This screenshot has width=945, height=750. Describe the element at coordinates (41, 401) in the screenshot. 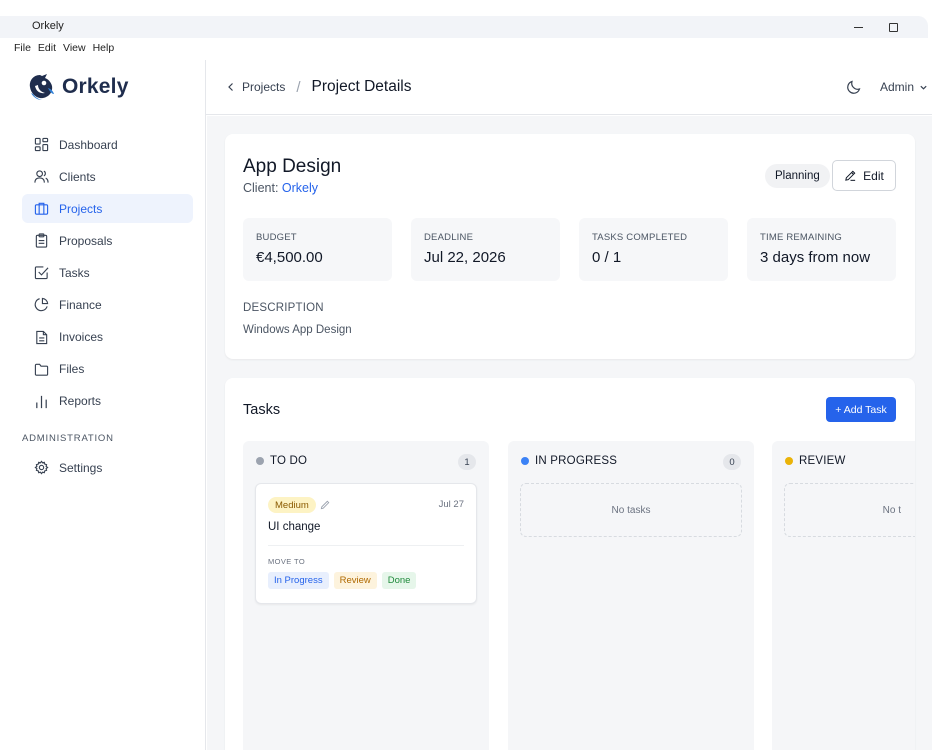

I see `bar-chart-icon` at that location.